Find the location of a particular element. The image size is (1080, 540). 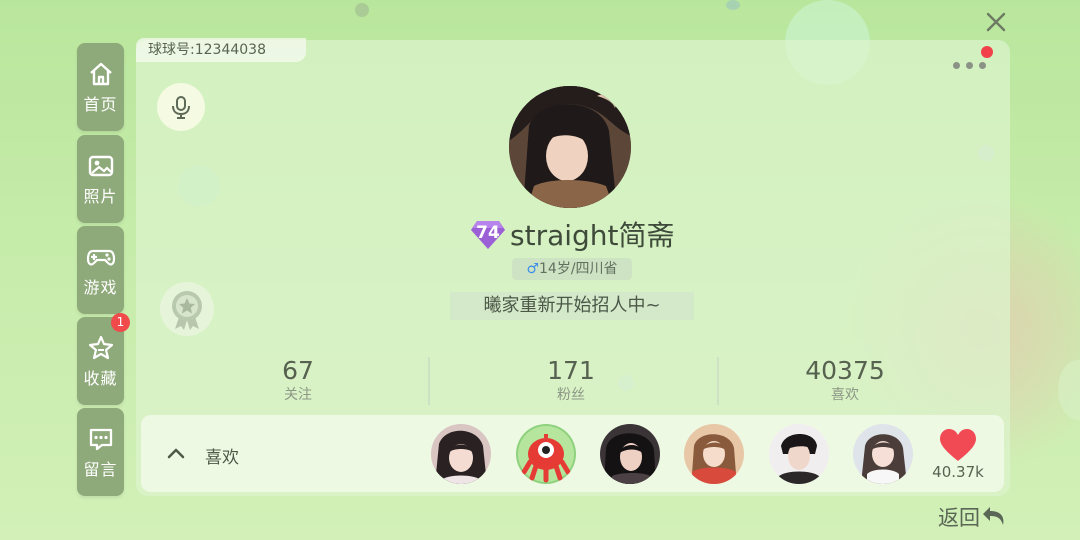

level-badge: 74 is located at coordinates (488, 234).